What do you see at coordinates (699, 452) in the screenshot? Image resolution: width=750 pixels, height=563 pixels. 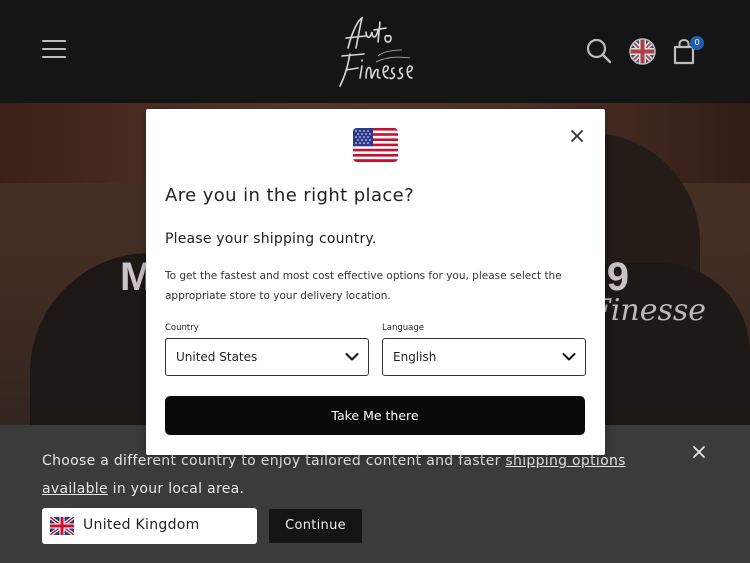 I see `banner-close-icon` at bounding box center [699, 452].